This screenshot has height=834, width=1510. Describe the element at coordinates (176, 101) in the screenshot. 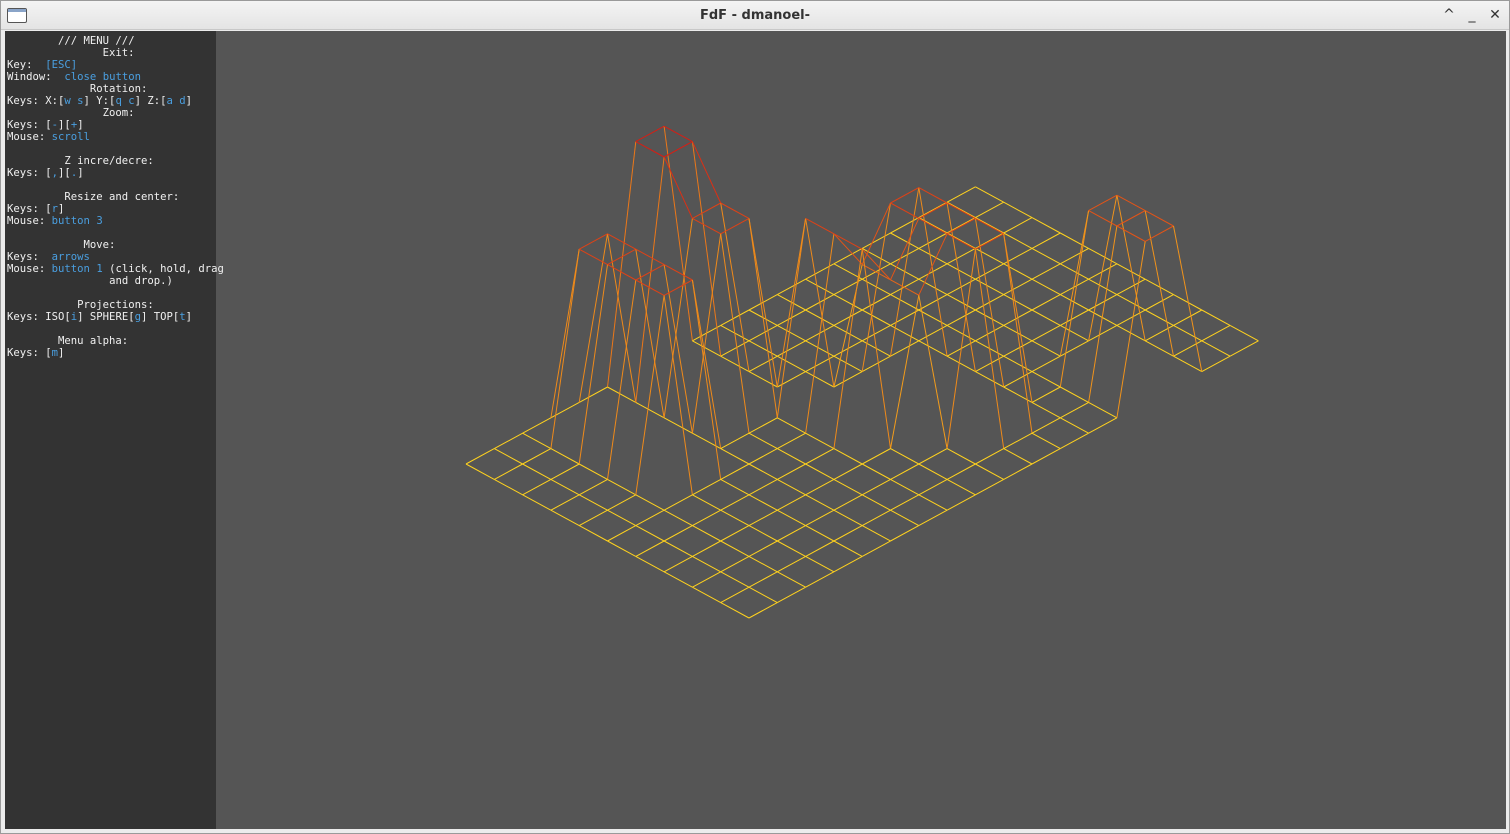

I see `rotation-z-keys: a d` at that location.